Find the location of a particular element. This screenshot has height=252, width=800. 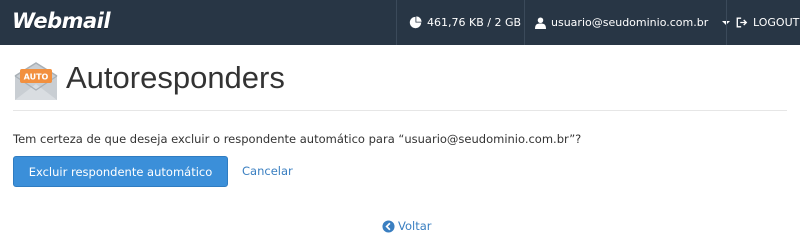

icon-auto-label: AUTO is located at coordinates (36, 77).